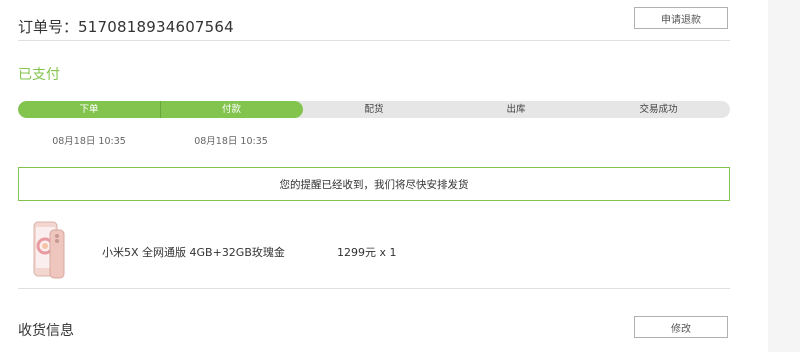 Image resolution: width=800 pixels, height=352 pixels. I want to click on product-price: 1299元 x 1, so click(367, 252).